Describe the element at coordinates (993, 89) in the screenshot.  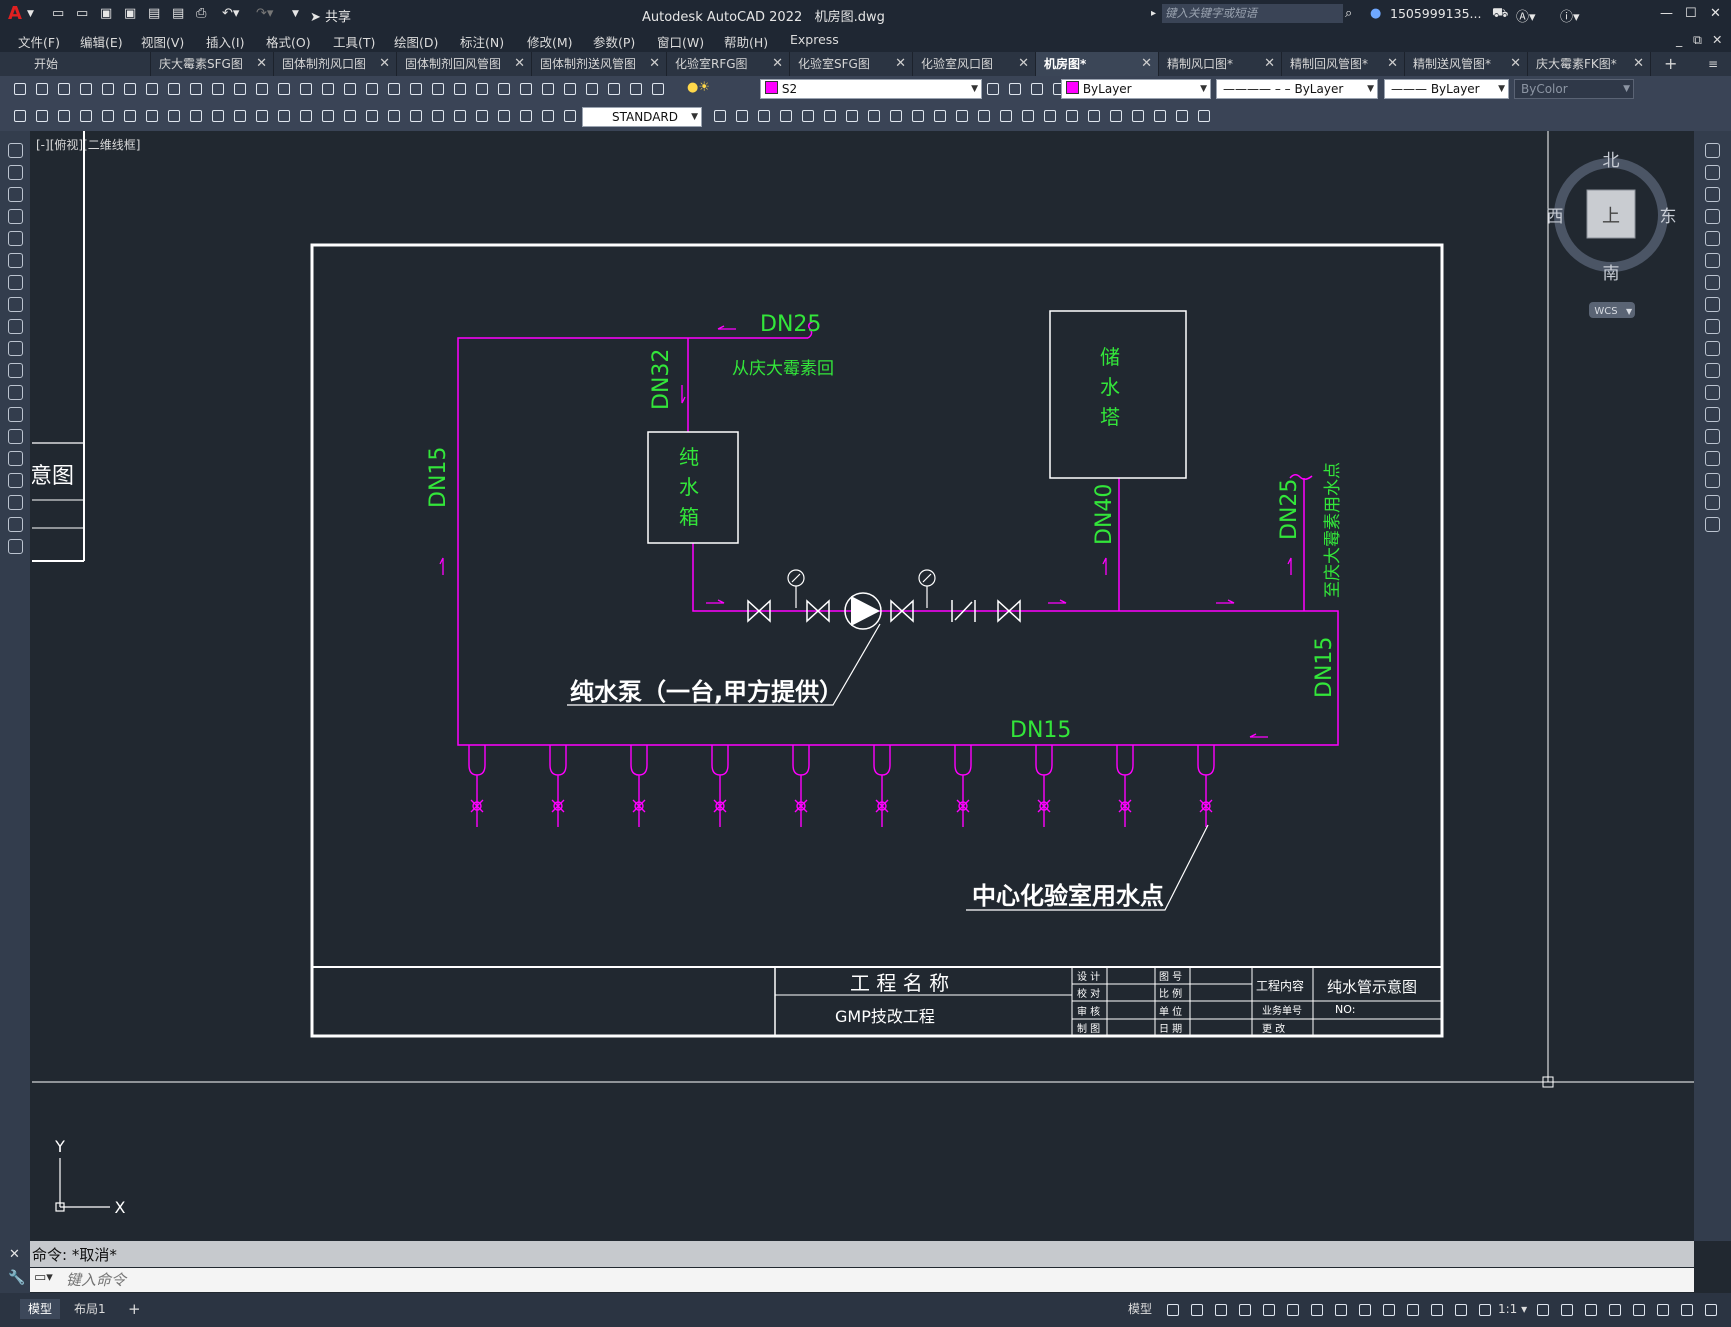
I see `layer-tool-button` at that location.